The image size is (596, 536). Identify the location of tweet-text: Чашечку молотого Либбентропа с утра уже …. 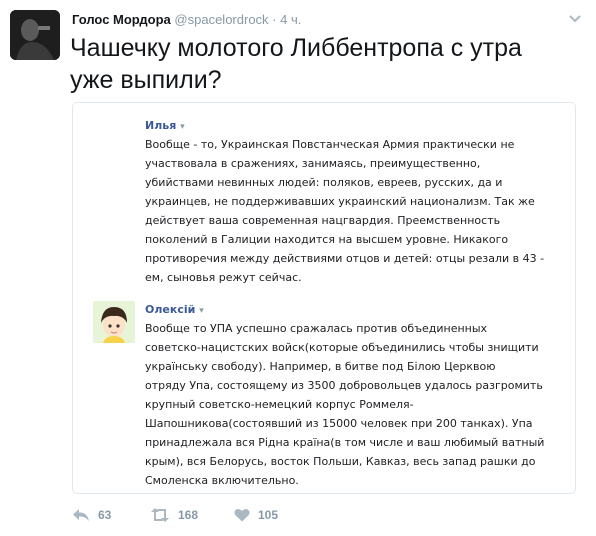
(296, 64).